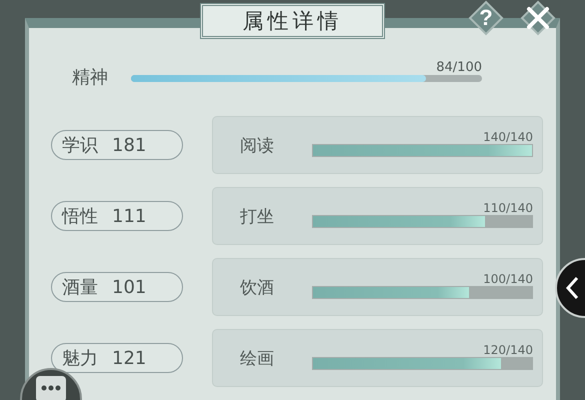 The width and height of the screenshot is (585, 400). Describe the element at coordinates (129, 358) in the screenshot. I see `attribute-value: 121` at that location.